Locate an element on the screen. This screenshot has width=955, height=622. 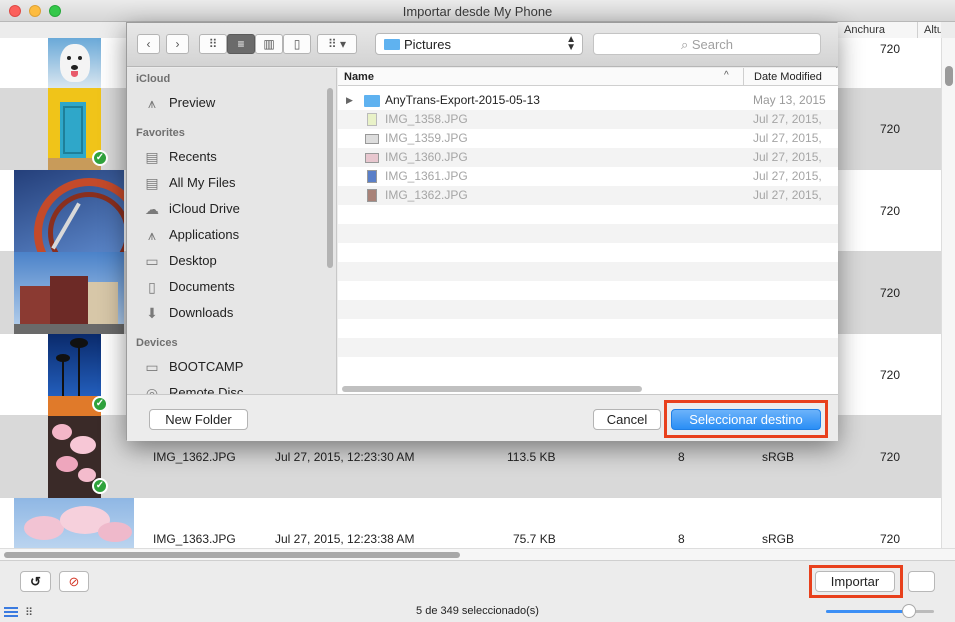
file-list-scrollbar is located at coordinates (492, 389).